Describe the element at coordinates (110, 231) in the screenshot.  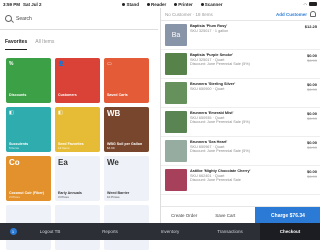
I see `tab-reports: Reports` at that location.